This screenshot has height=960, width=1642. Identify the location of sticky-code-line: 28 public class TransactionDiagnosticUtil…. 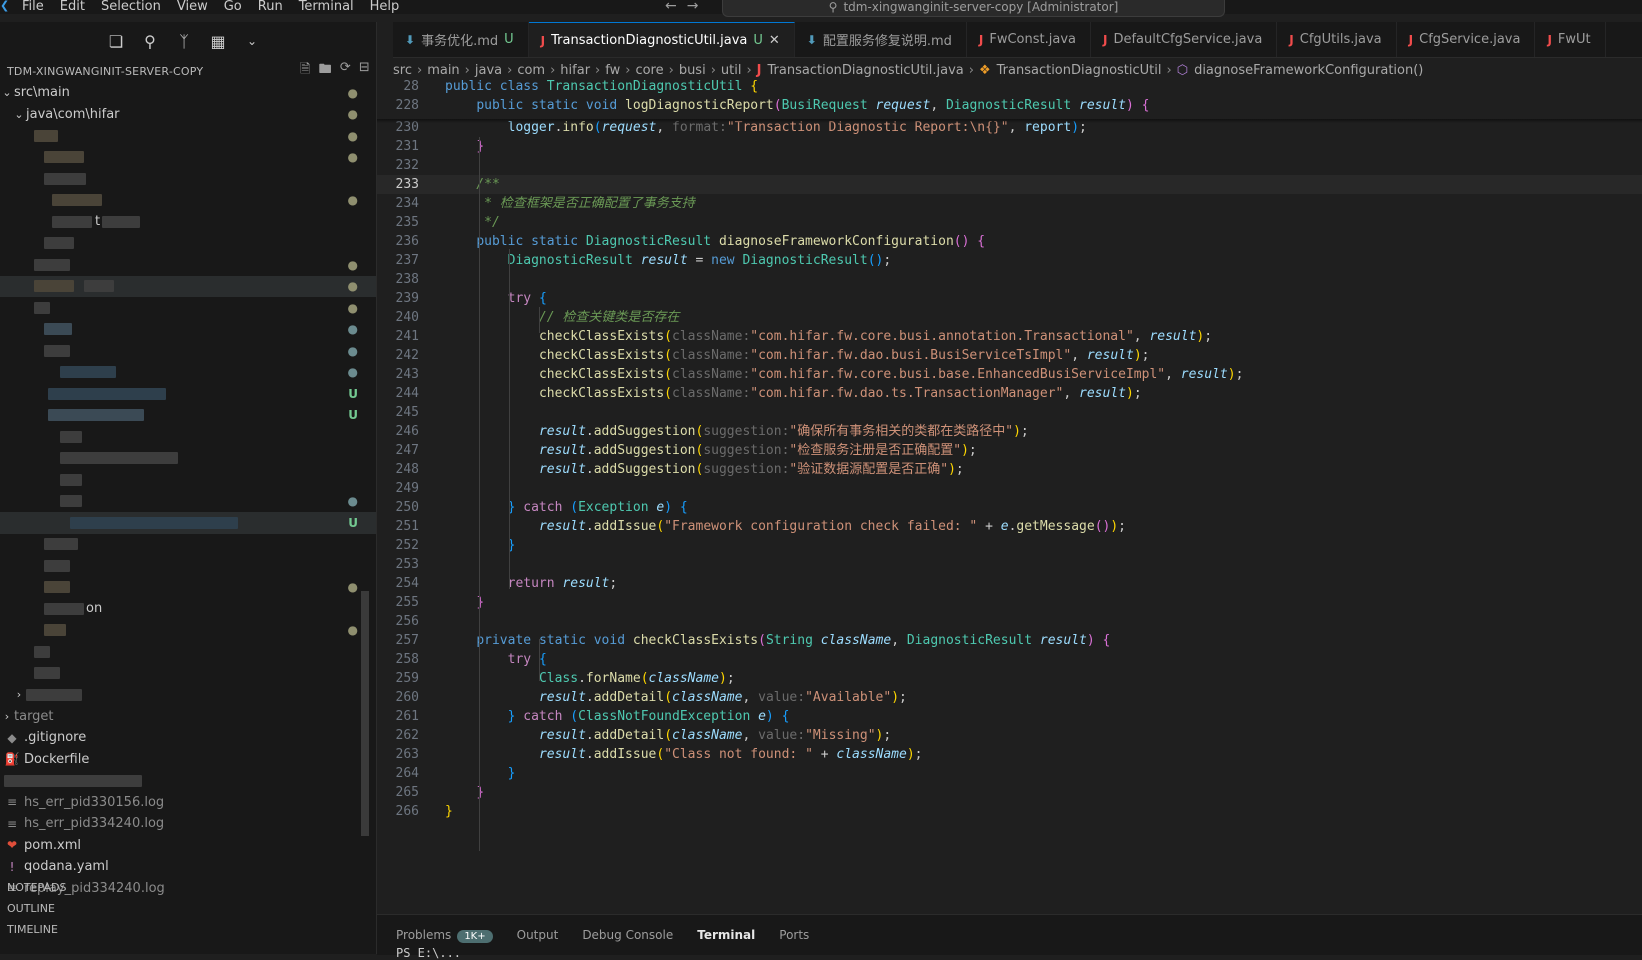
(1009, 86).